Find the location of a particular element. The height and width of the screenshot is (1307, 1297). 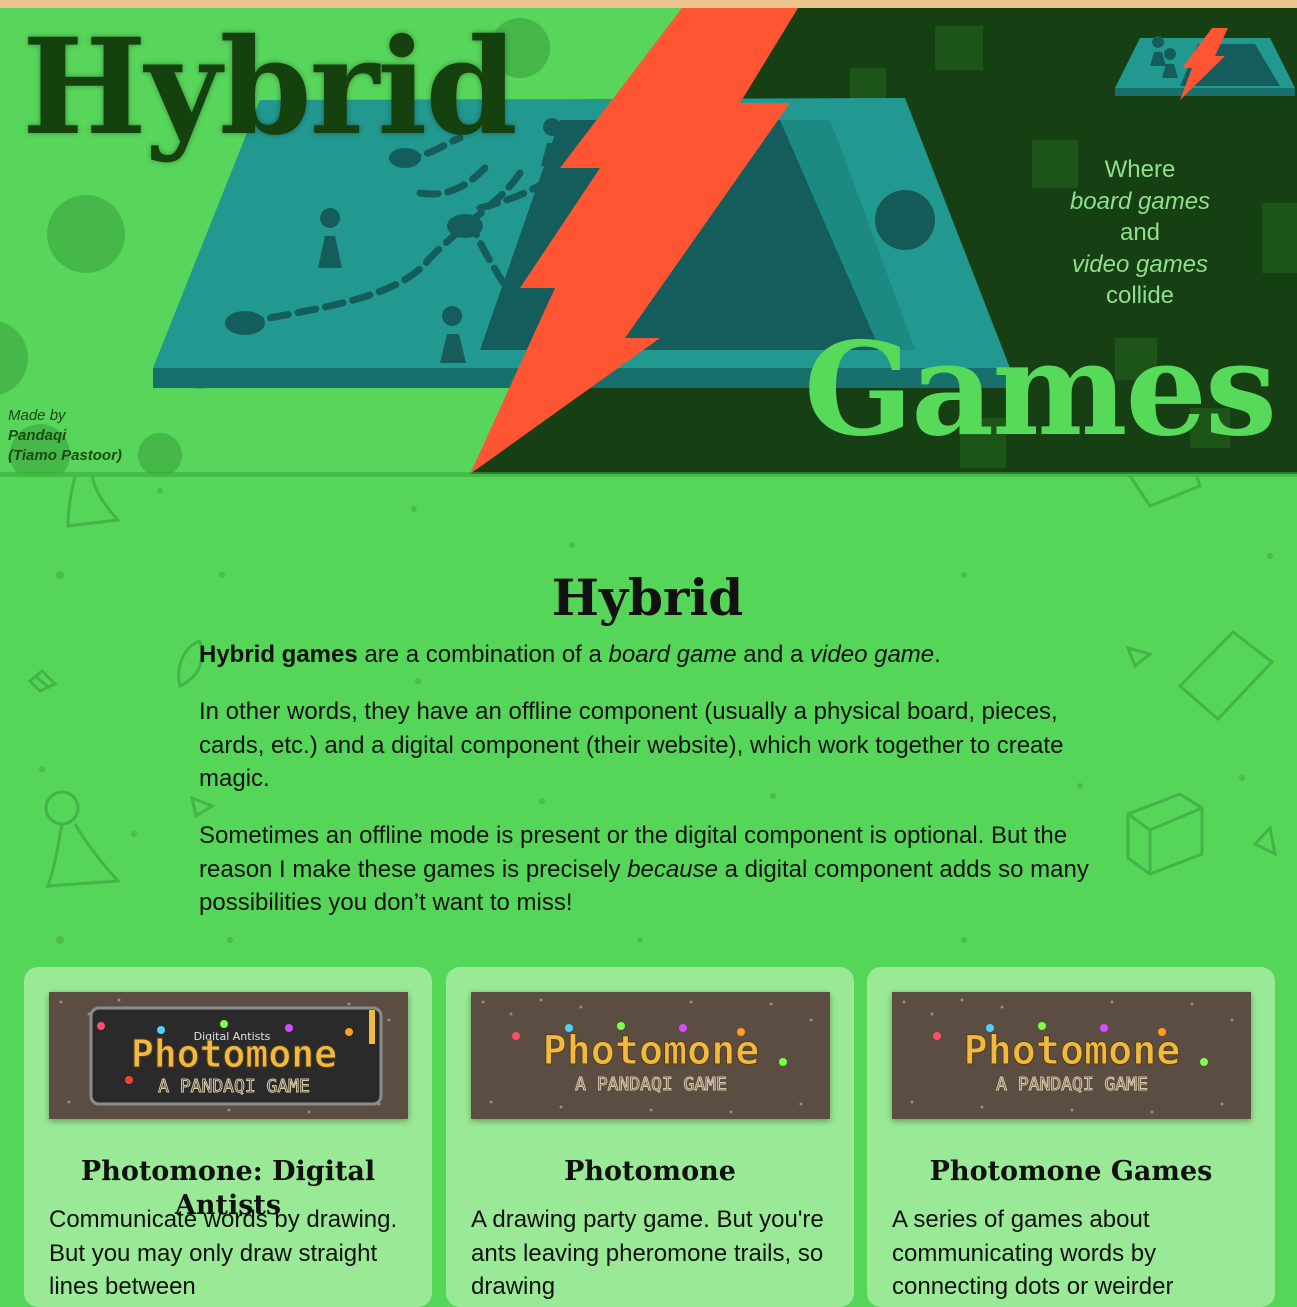

top-accent-strip is located at coordinates (648, 4).